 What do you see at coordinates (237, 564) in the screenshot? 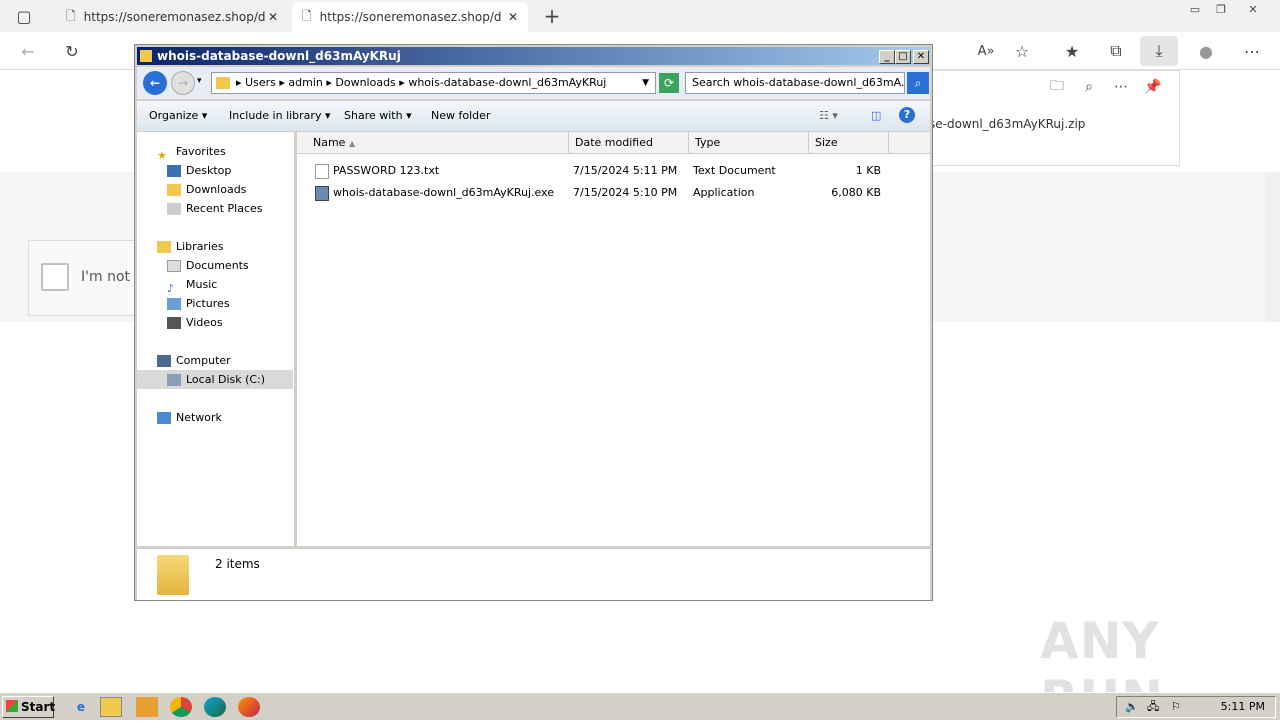
I see `item-count: 2 items` at bounding box center [237, 564].